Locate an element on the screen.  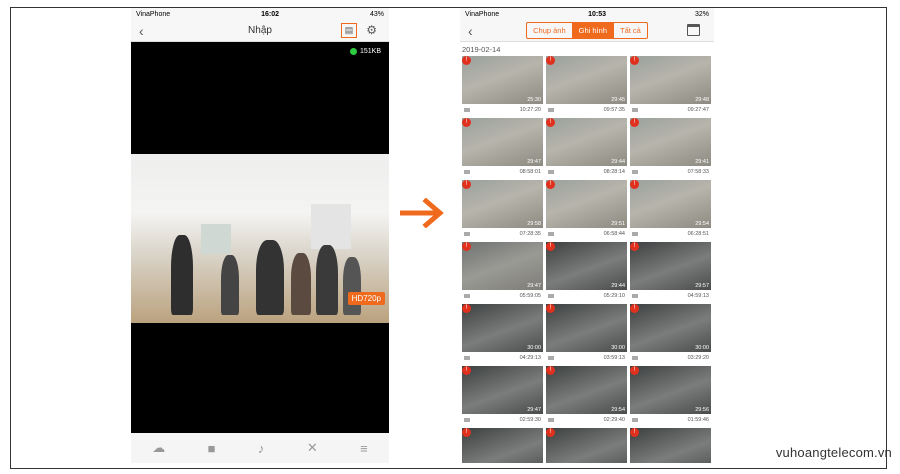
recording-time: 08:58:01 is located at coordinates (530, 172).